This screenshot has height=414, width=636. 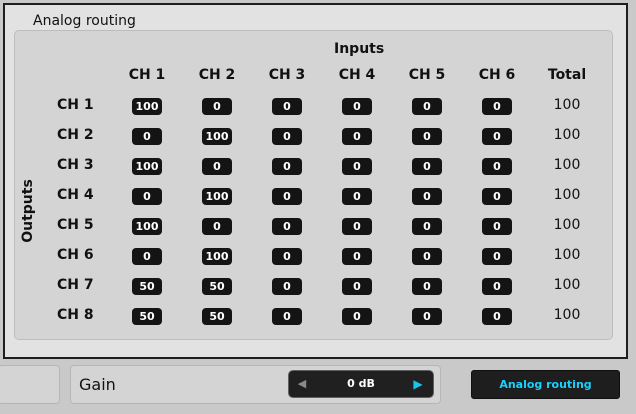 What do you see at coordinates (28, 211) in the screenshot?
I see `outputs-label: Outputs` at bounding box center [28, 211].